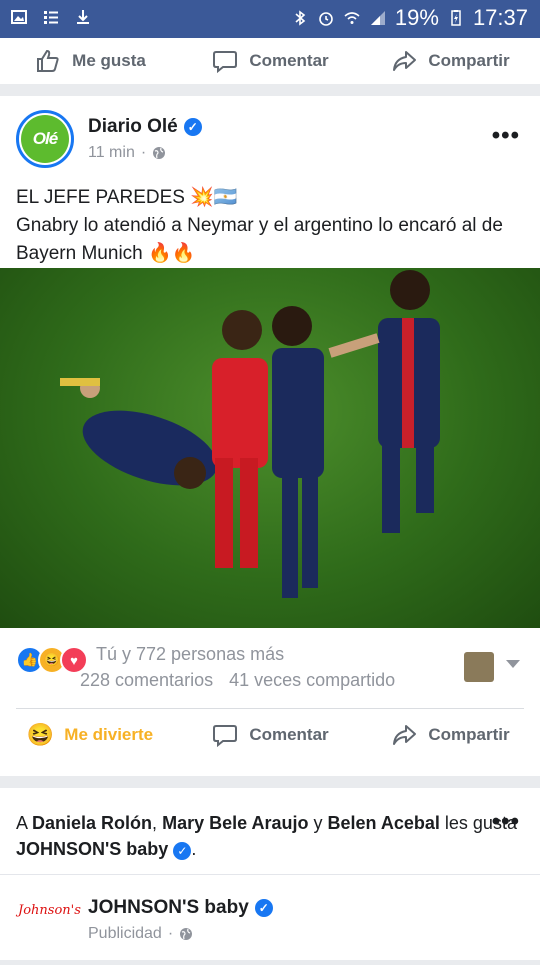 This screenshot has width=540, height=965. I want to click on friend-name-1: Daniela Rolón, so click(92, 823).